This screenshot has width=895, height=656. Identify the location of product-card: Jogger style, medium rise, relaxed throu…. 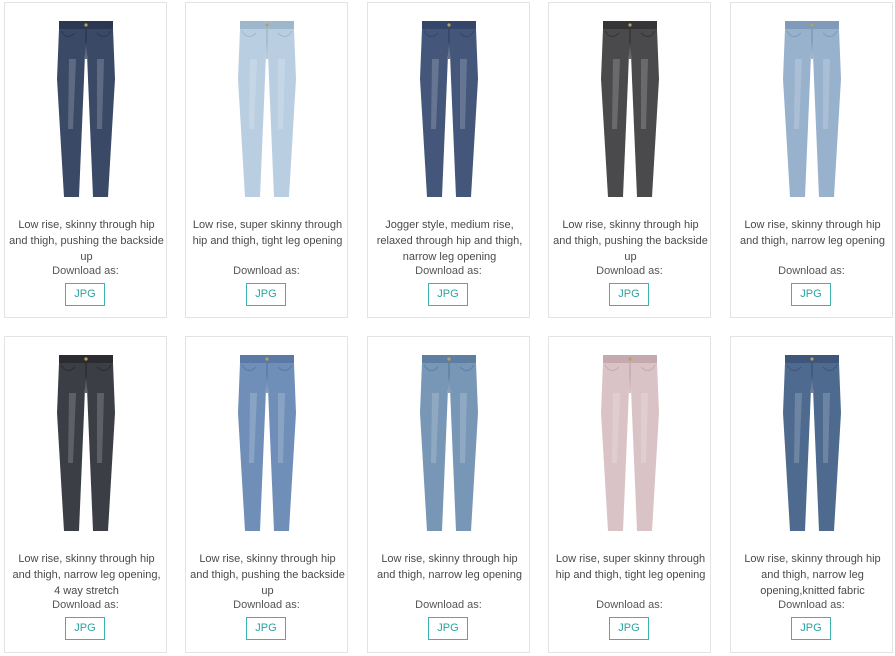
(448, 160).